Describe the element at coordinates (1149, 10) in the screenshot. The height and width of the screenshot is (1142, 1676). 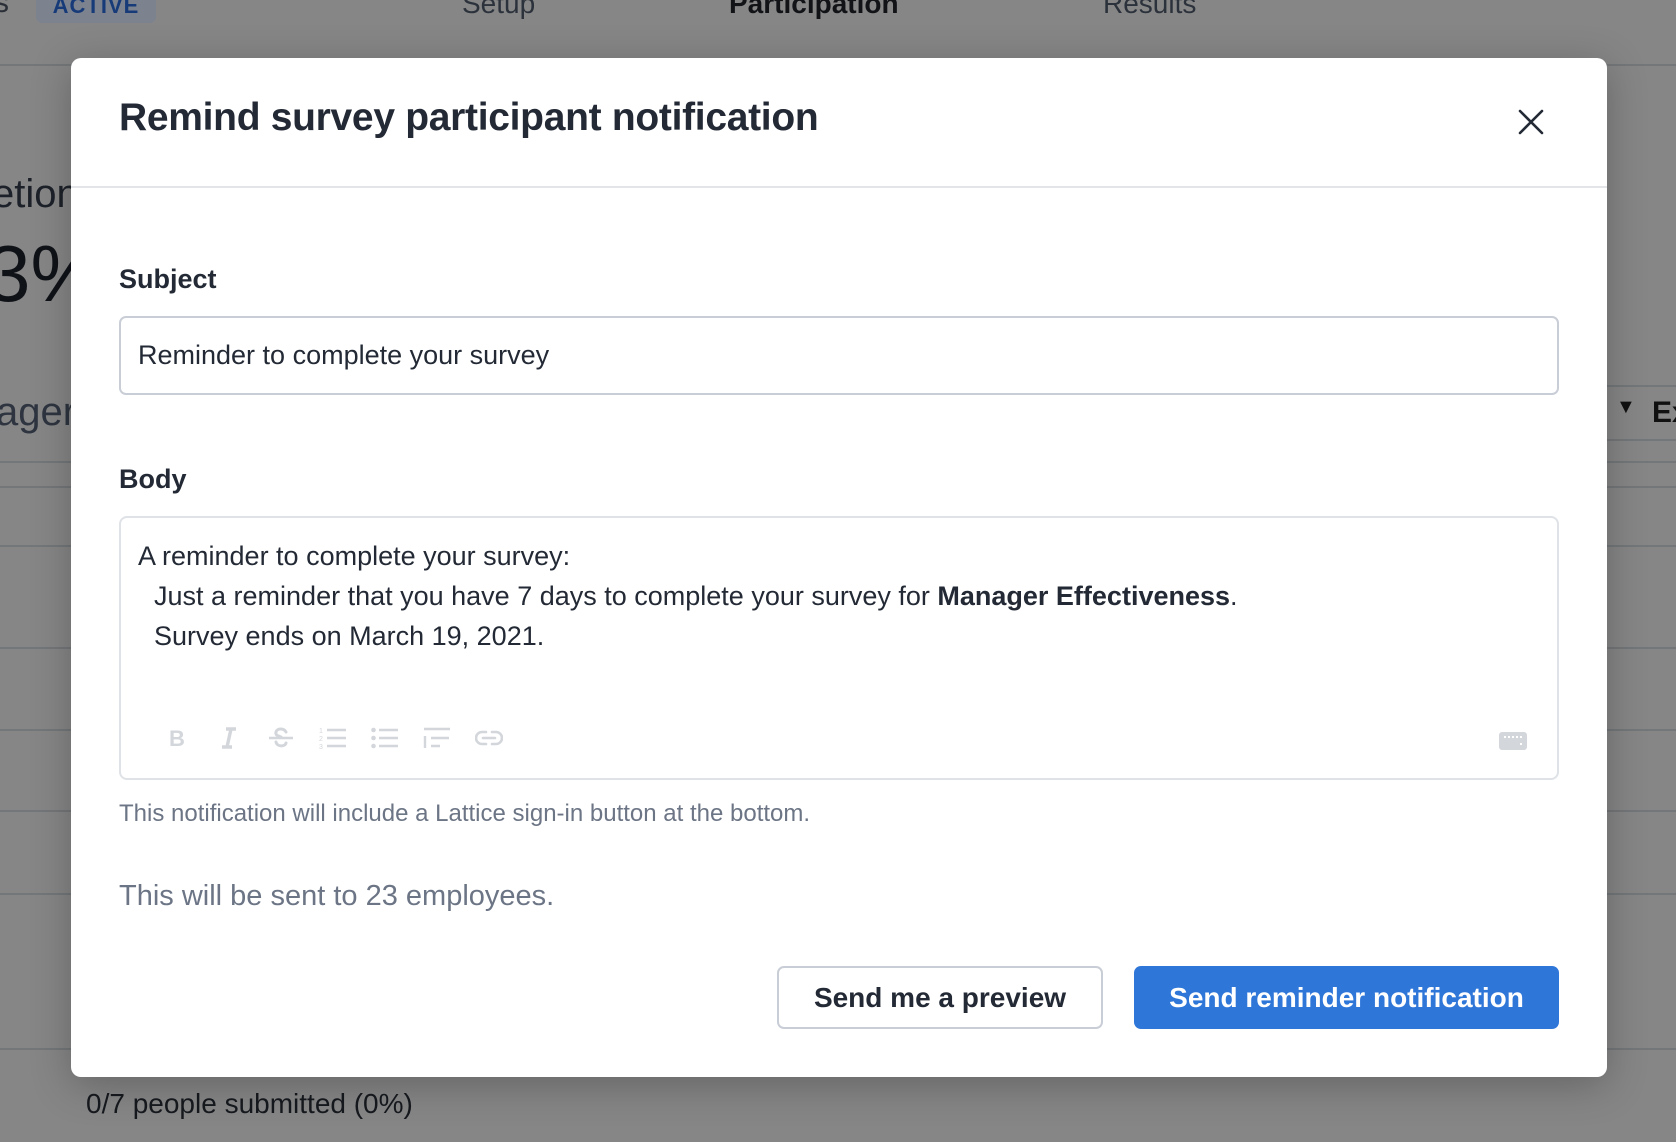
I see `tab-results: Results` at that location.